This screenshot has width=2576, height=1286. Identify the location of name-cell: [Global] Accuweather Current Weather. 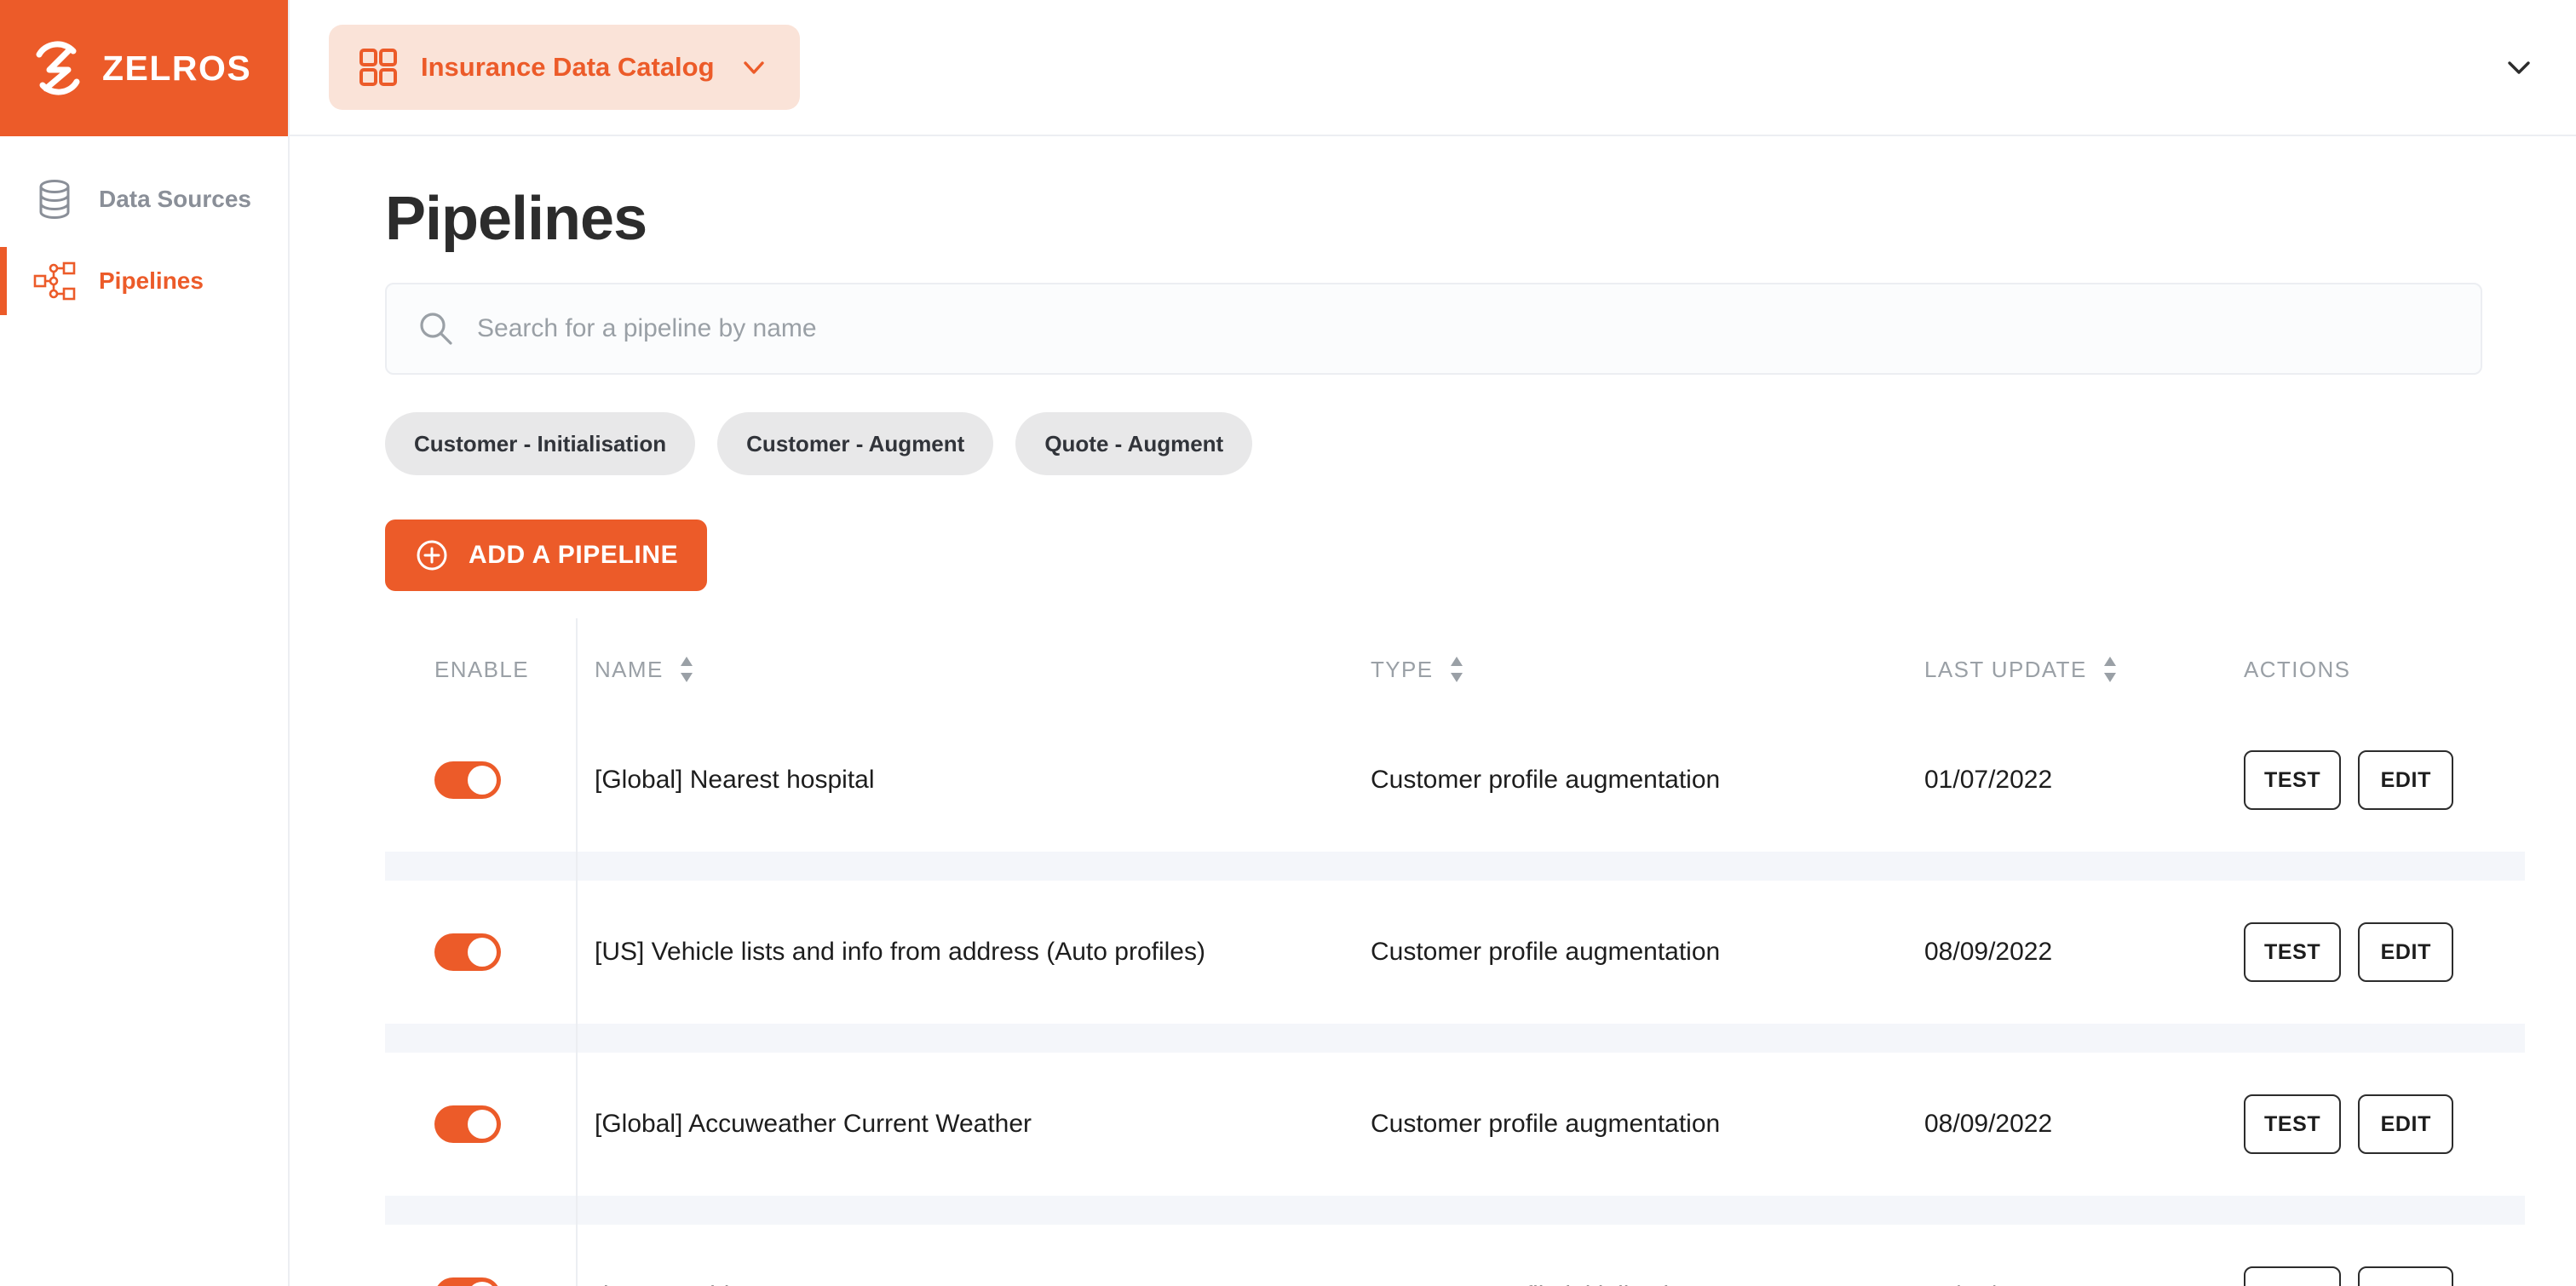
(970, 1125).